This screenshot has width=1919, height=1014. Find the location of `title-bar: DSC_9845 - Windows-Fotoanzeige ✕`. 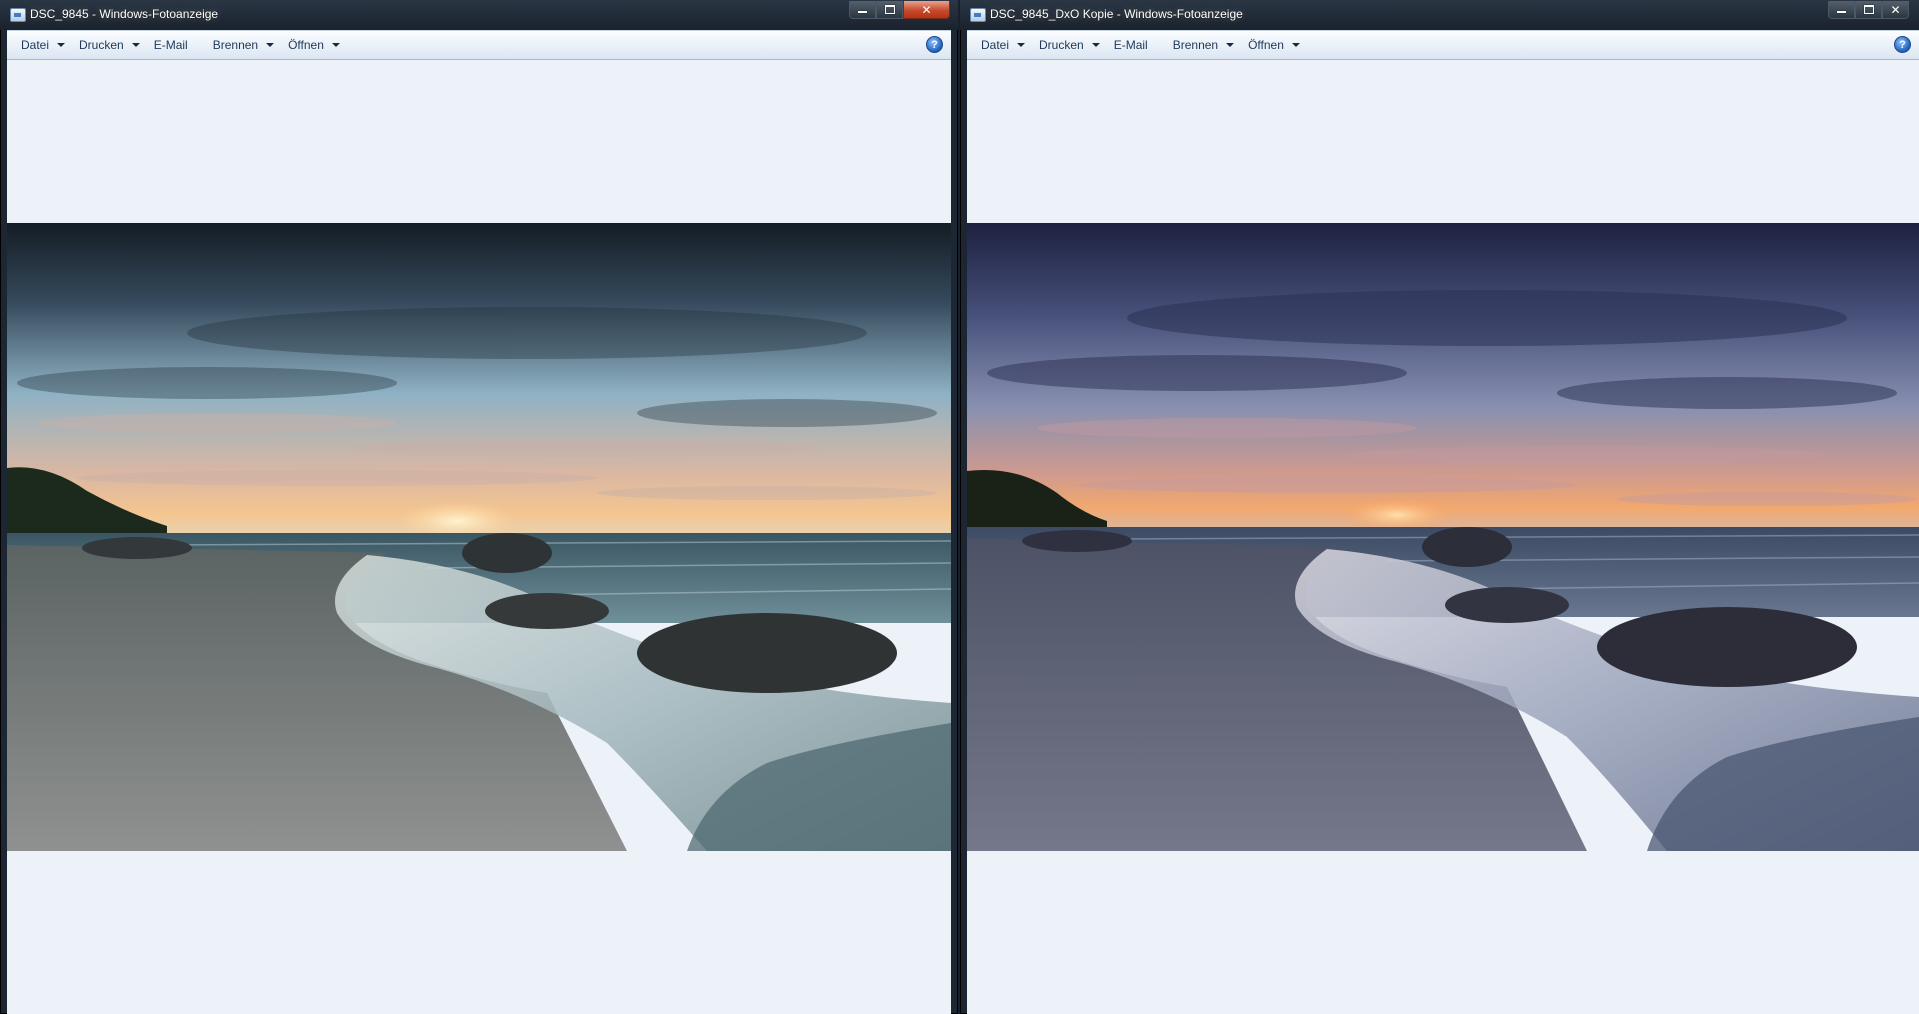

title-bar: DSC_9845 - Windows-Fotoanzeige ✕ is located at coordinates (479, 15).